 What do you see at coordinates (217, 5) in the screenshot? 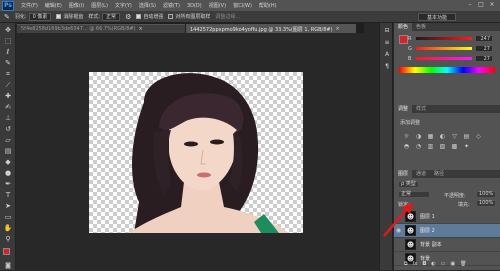
I see `menu-view: 视图(V)` at bounding box center [217, 5].